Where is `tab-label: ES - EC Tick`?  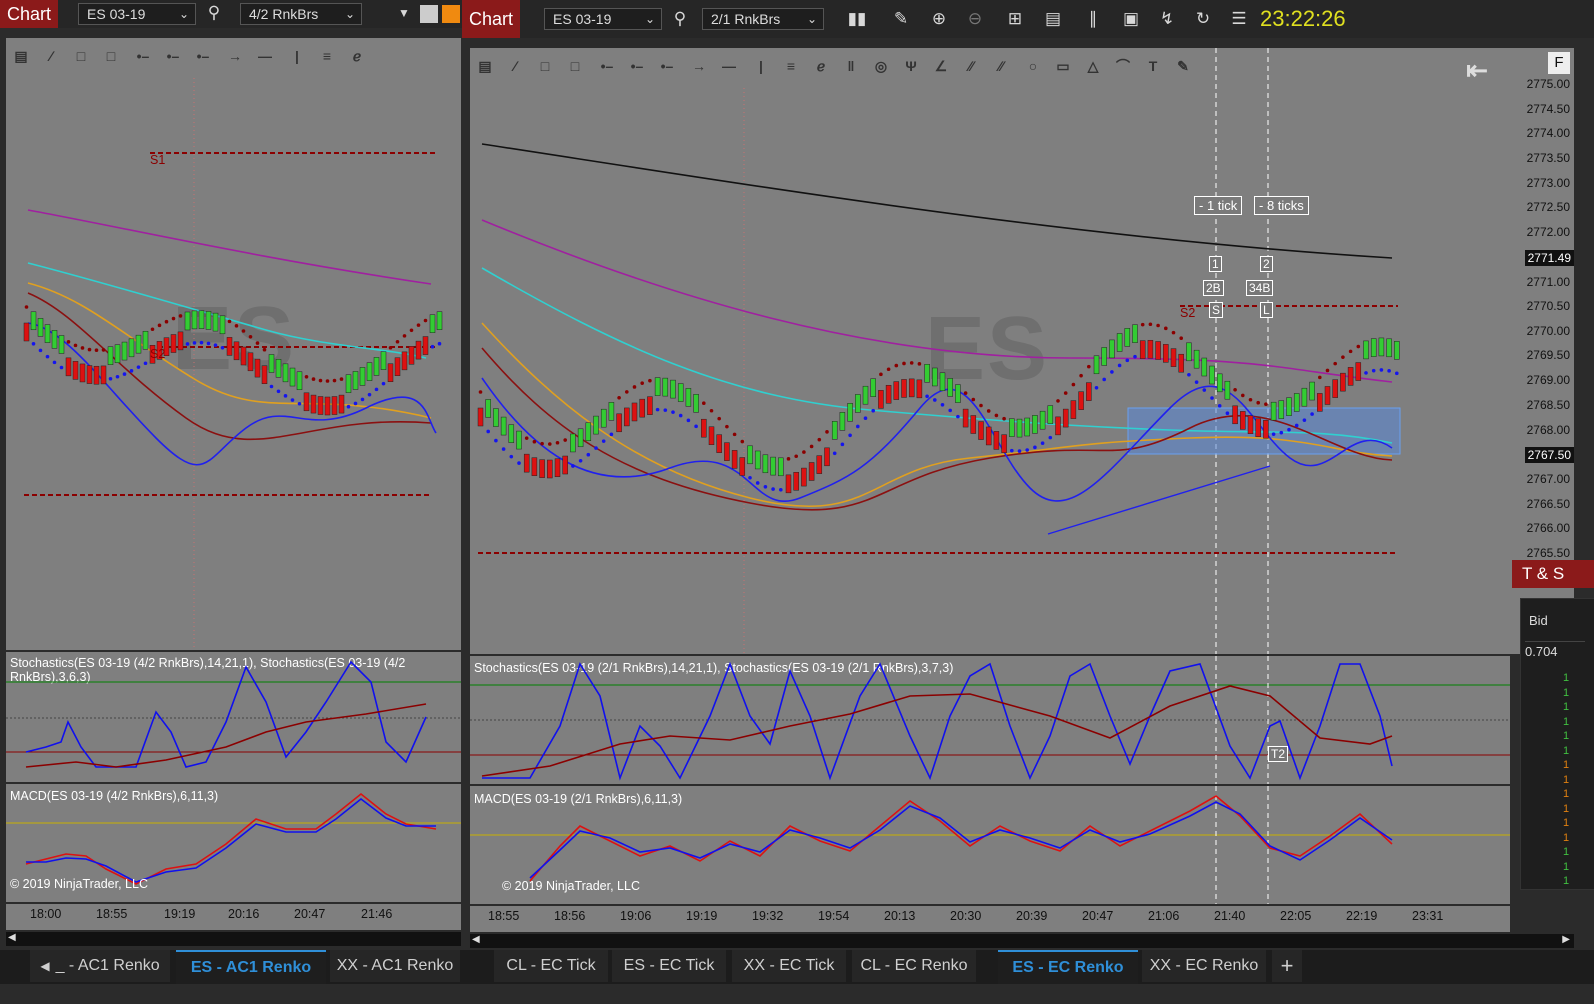
tab-label: ES - EC Tick is located at coordinates (669, 965).